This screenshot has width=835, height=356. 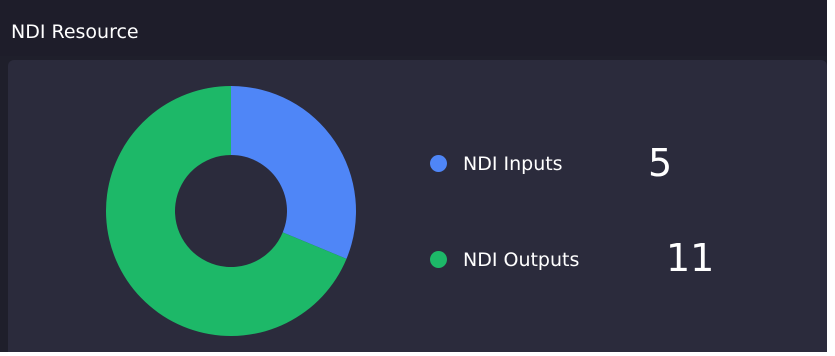 I want to click on inputs-legend-label: NDI Inputs, so click(x=513, y=164).